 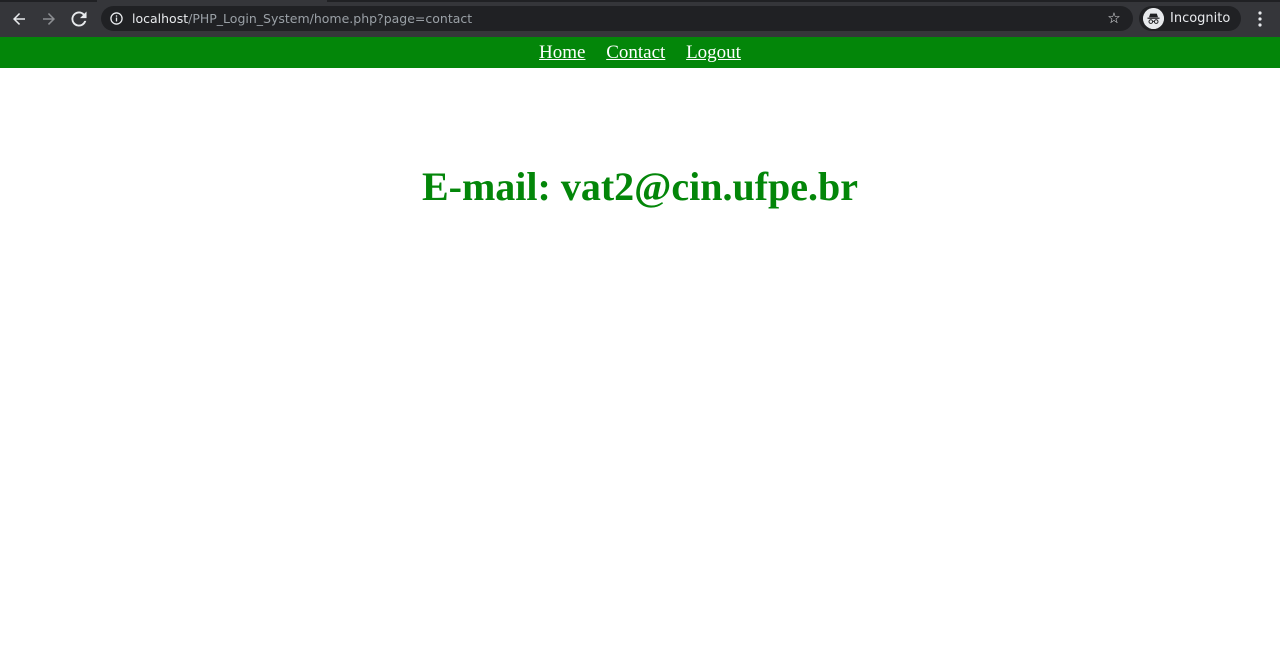 I want to click on incognito-label: Incognito, so click(x=1200, y=18).